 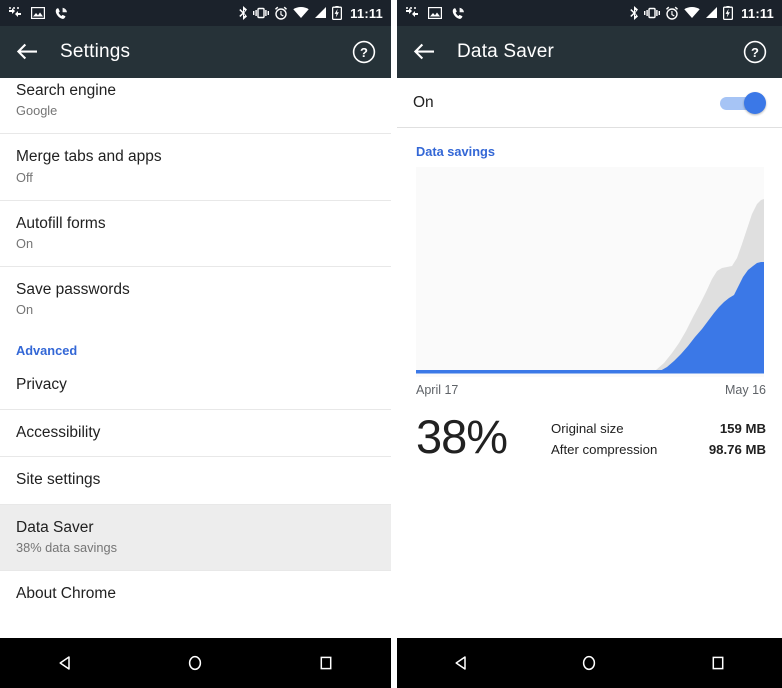 I want to click on data-savings-header: Data savings, so click(x=455, y=151).